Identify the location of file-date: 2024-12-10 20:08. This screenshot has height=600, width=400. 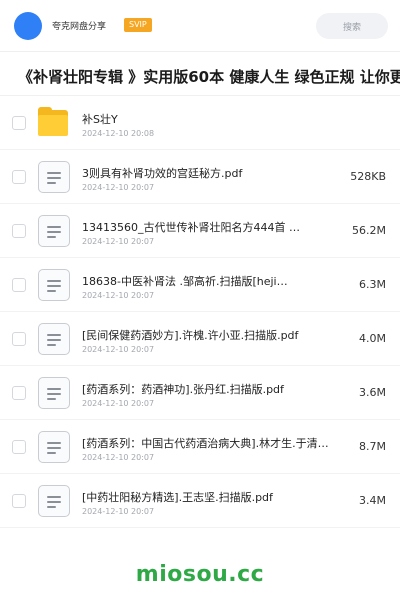
(118, 133).